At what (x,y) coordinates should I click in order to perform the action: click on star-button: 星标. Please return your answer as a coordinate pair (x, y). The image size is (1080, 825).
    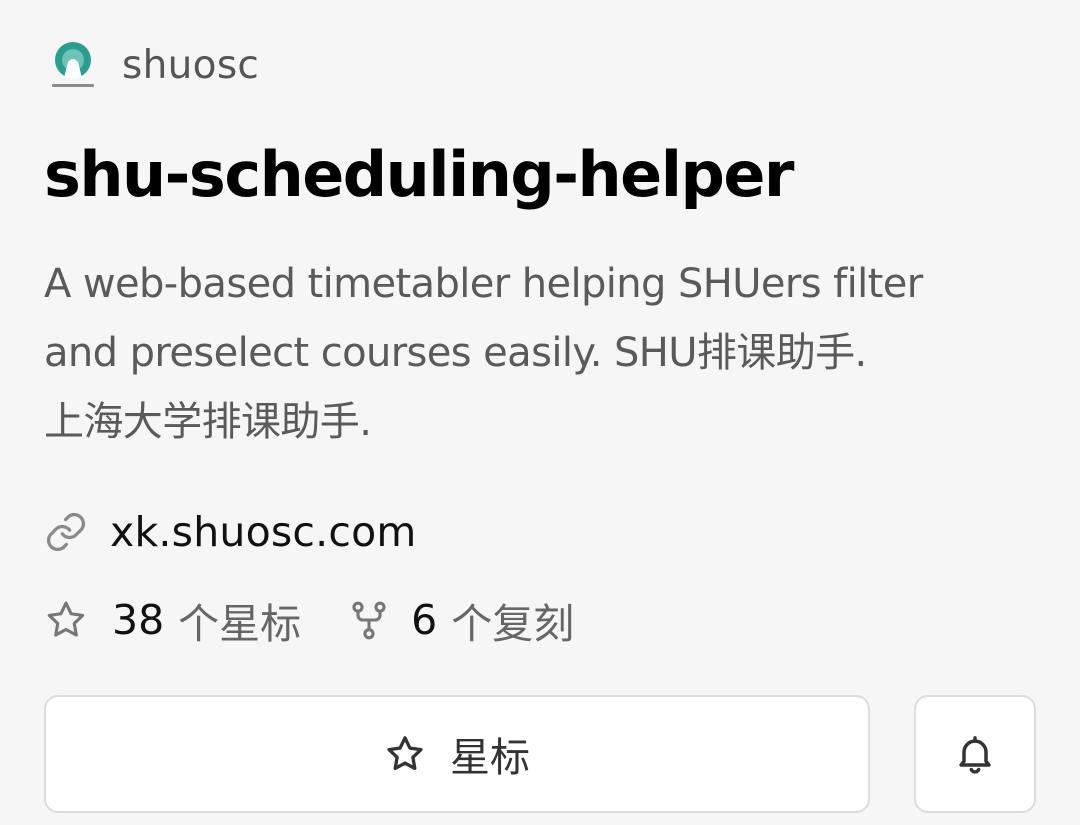
    Looking at the image, I should click on (457, 754).